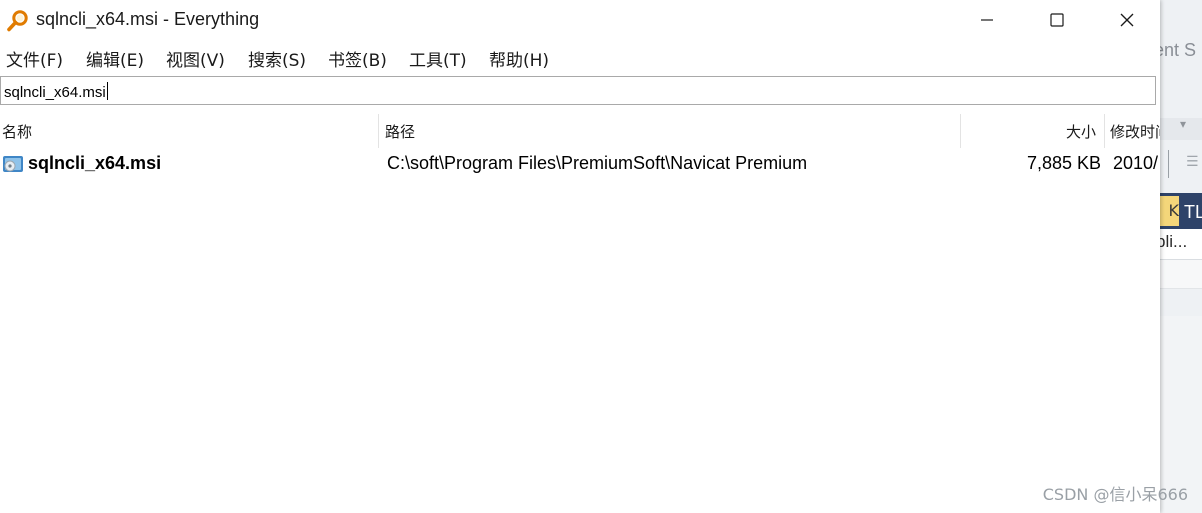  I want to click on menu-search: 搜索(S), so click(277, 58).